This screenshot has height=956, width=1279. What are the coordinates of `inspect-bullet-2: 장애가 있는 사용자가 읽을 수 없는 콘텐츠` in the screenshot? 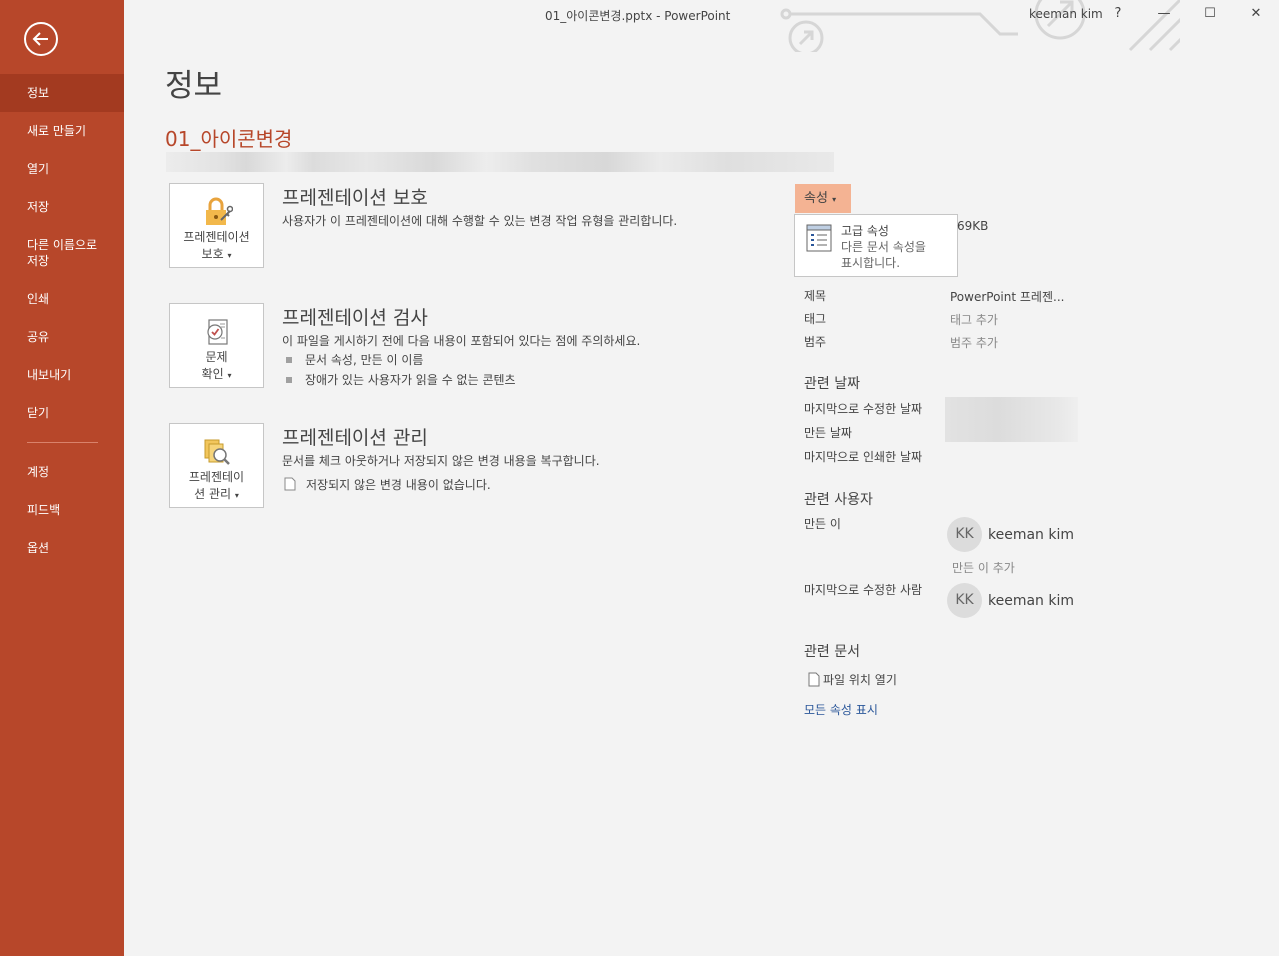 It's located at (401, 379).